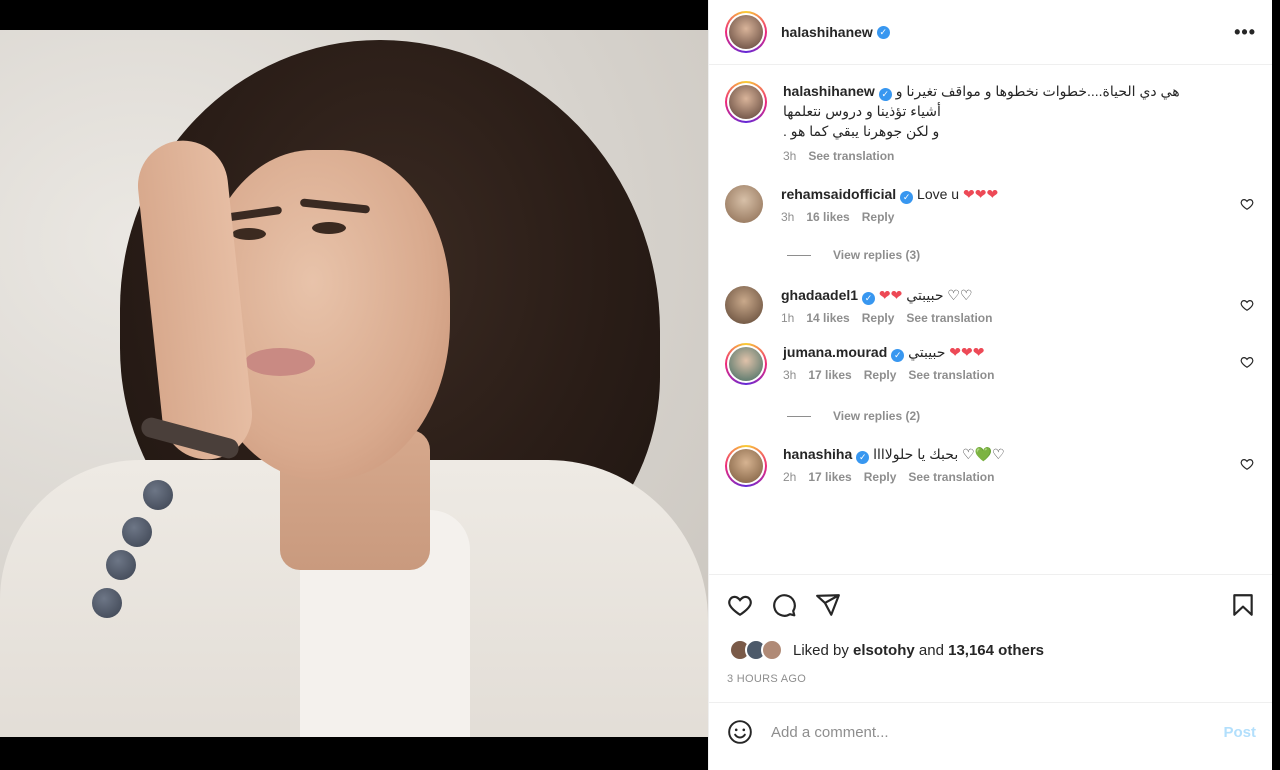 This screenshot has height=770, width=1280. What do you see at coordinates (997, 732) in the screenshot?
I see `comment-input` at bounding box center [997, 732].